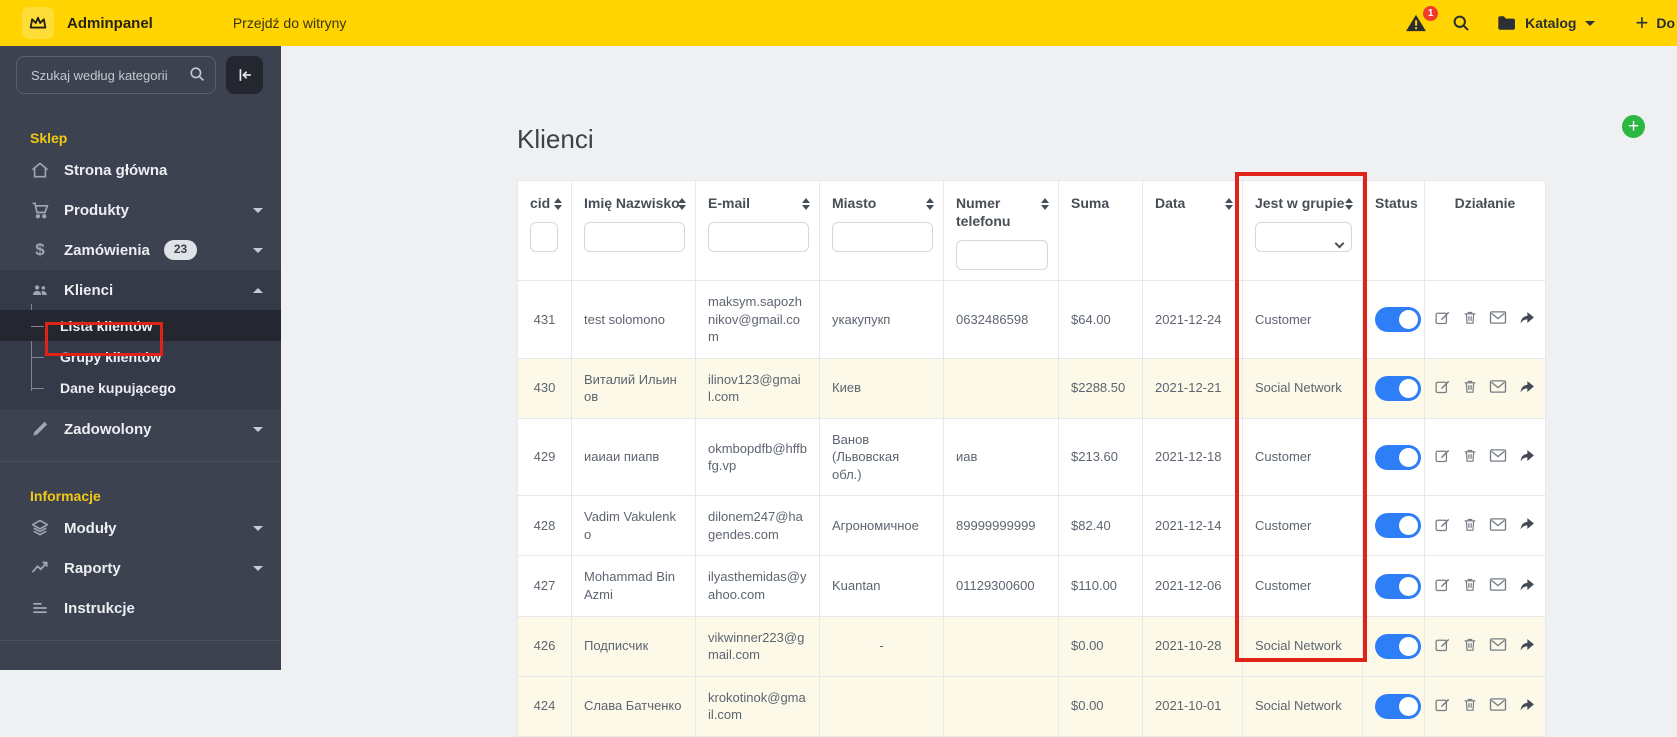 This screenshot has height=737, width=1677. What do you see at coordinates (1192, 457) in the screenshot?
I see `cell-date: 2021-12-18` at bounding box center [1192, 457].